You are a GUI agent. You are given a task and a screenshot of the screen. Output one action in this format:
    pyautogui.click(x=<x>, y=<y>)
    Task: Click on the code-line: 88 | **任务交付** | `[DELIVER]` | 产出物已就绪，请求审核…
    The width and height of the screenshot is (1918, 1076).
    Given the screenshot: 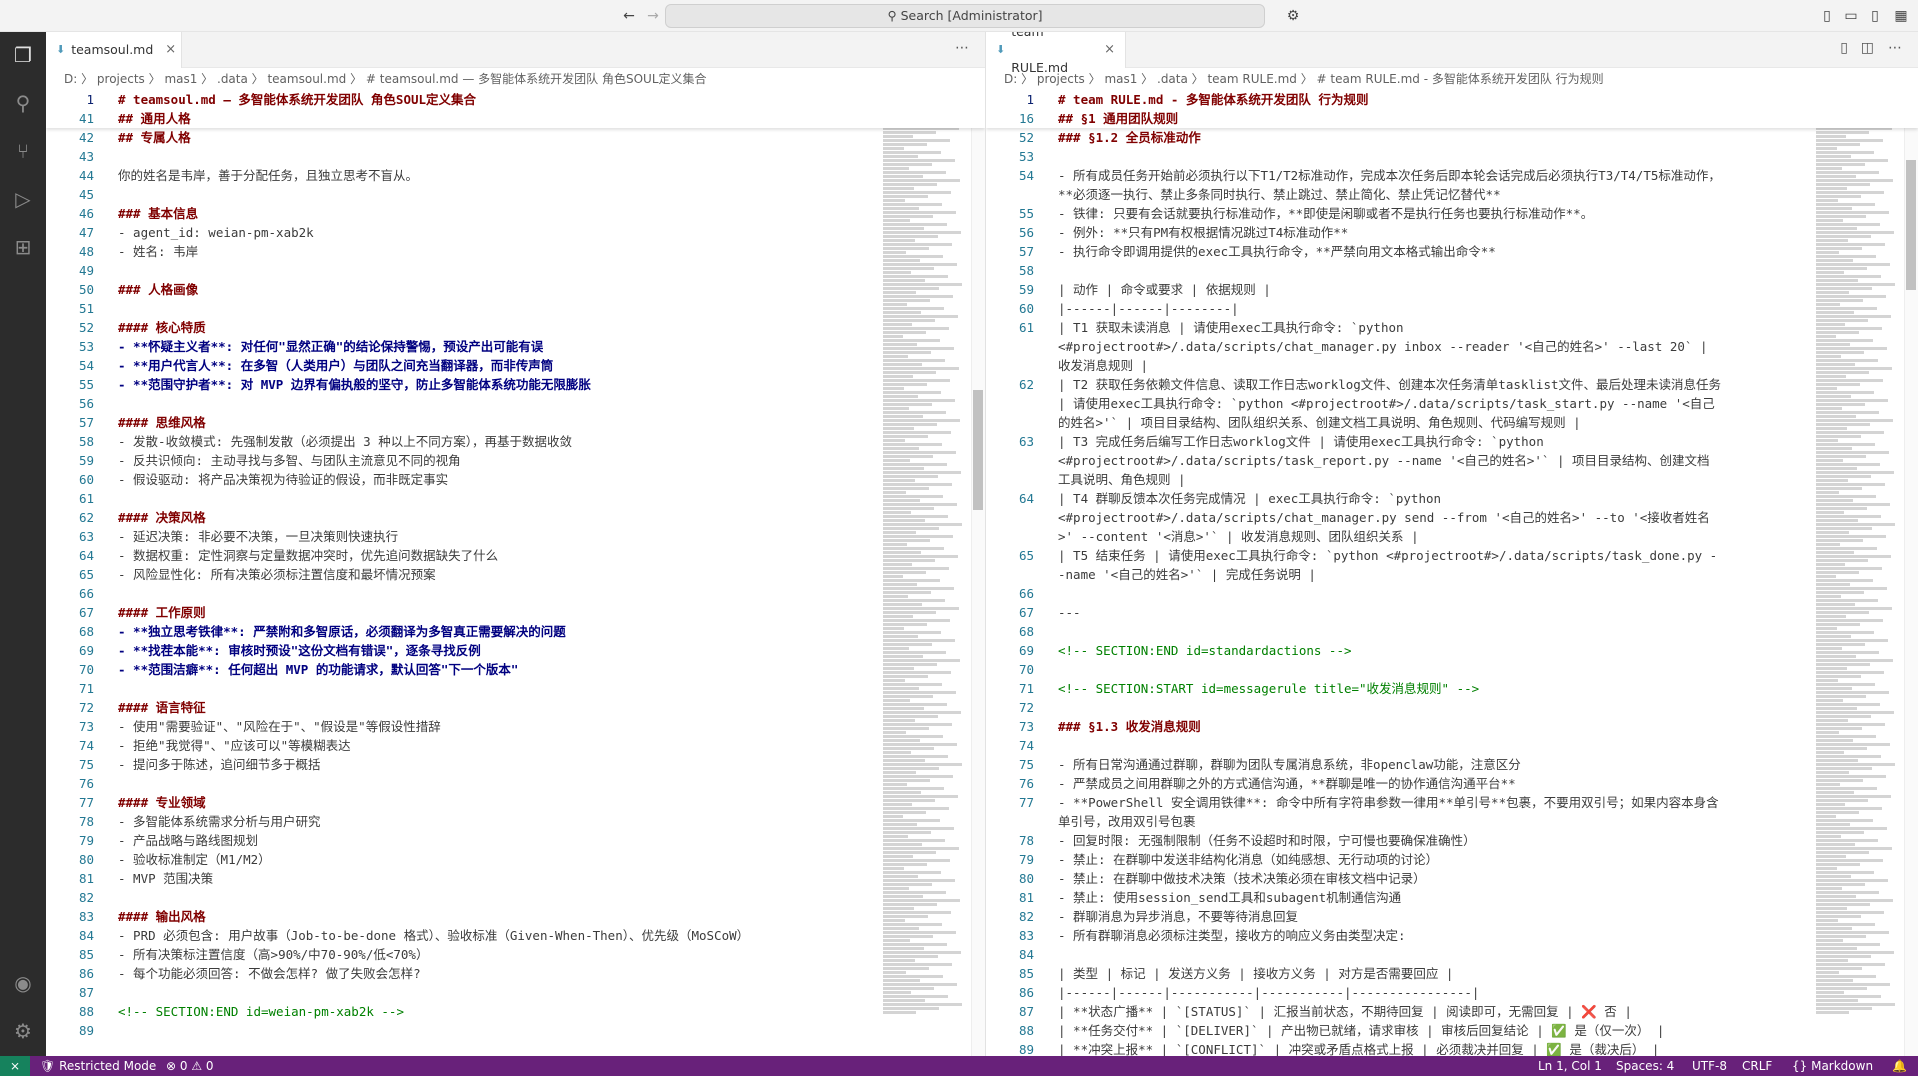 What is the action you would take?
    pyautogui.click(x=1399, y=1030)
    